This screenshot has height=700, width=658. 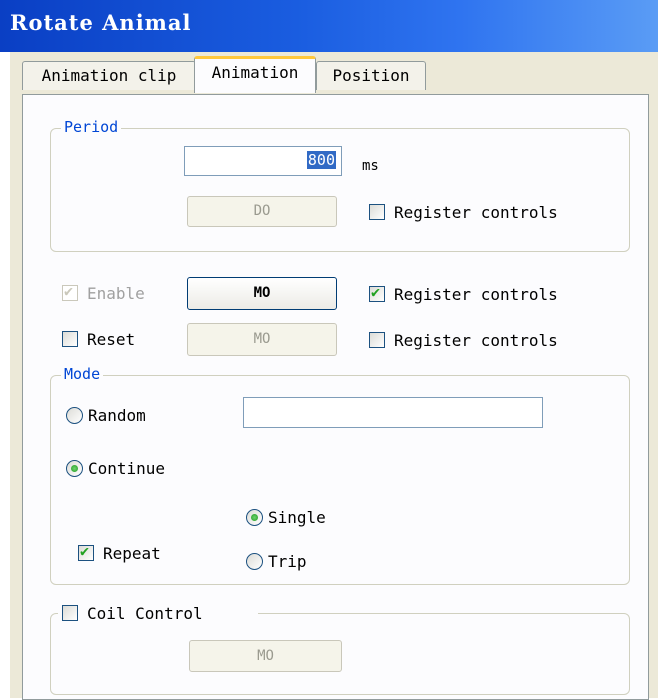 I want to click on period-register-checkbox, so click(x=377, y=212).